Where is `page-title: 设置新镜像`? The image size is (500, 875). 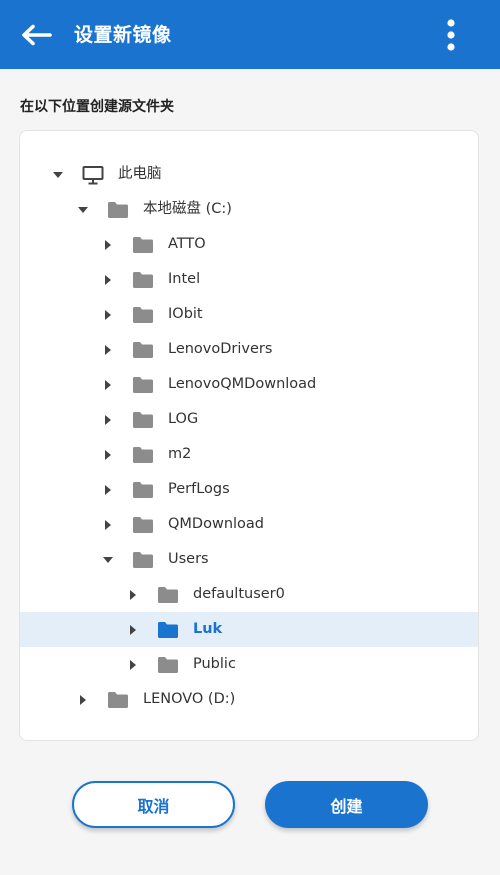 page-title: 设置新镜像 is located at coordinates (123, 35).